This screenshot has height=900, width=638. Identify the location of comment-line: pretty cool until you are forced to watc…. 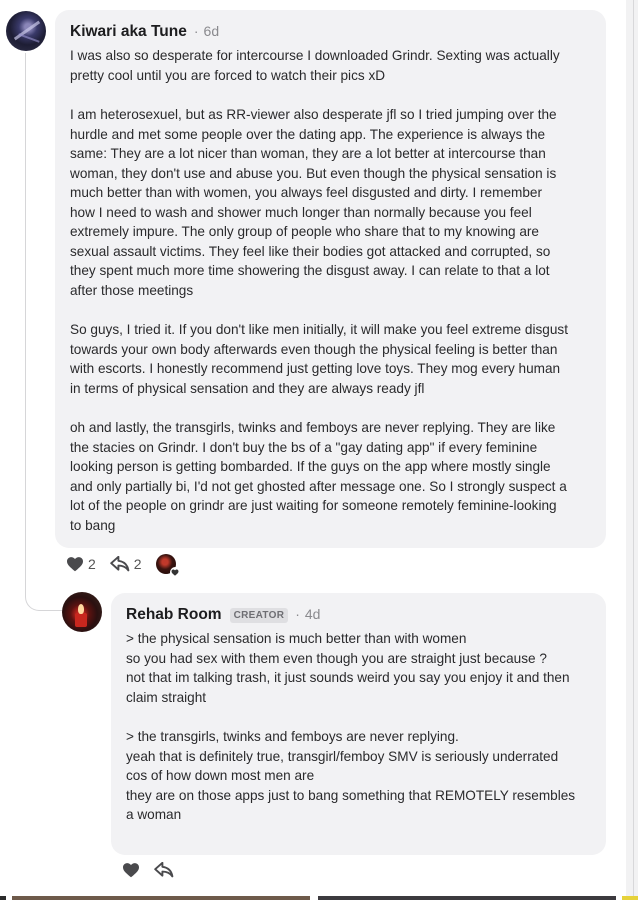
(228, 75).